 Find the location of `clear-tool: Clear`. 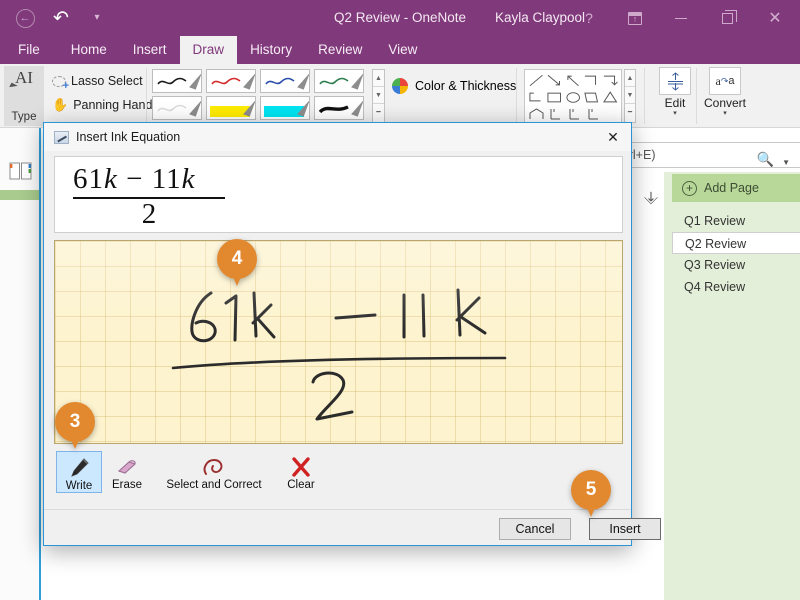

clear-tool: Clear is located at coordinates (301, 471).